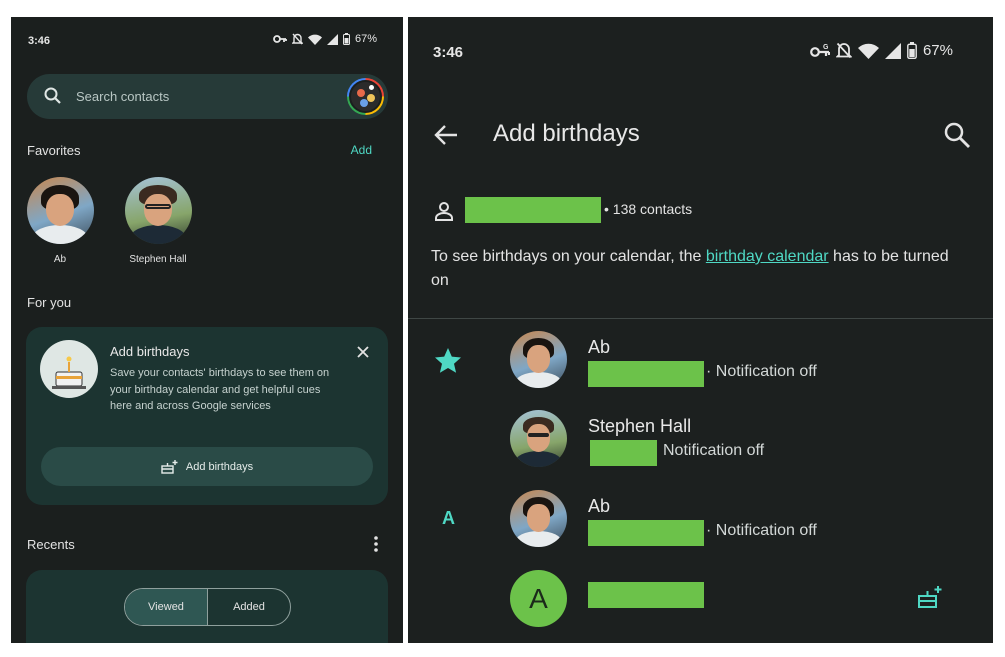  I want to click on segment-viewed: Viewed, so click(166, 607).